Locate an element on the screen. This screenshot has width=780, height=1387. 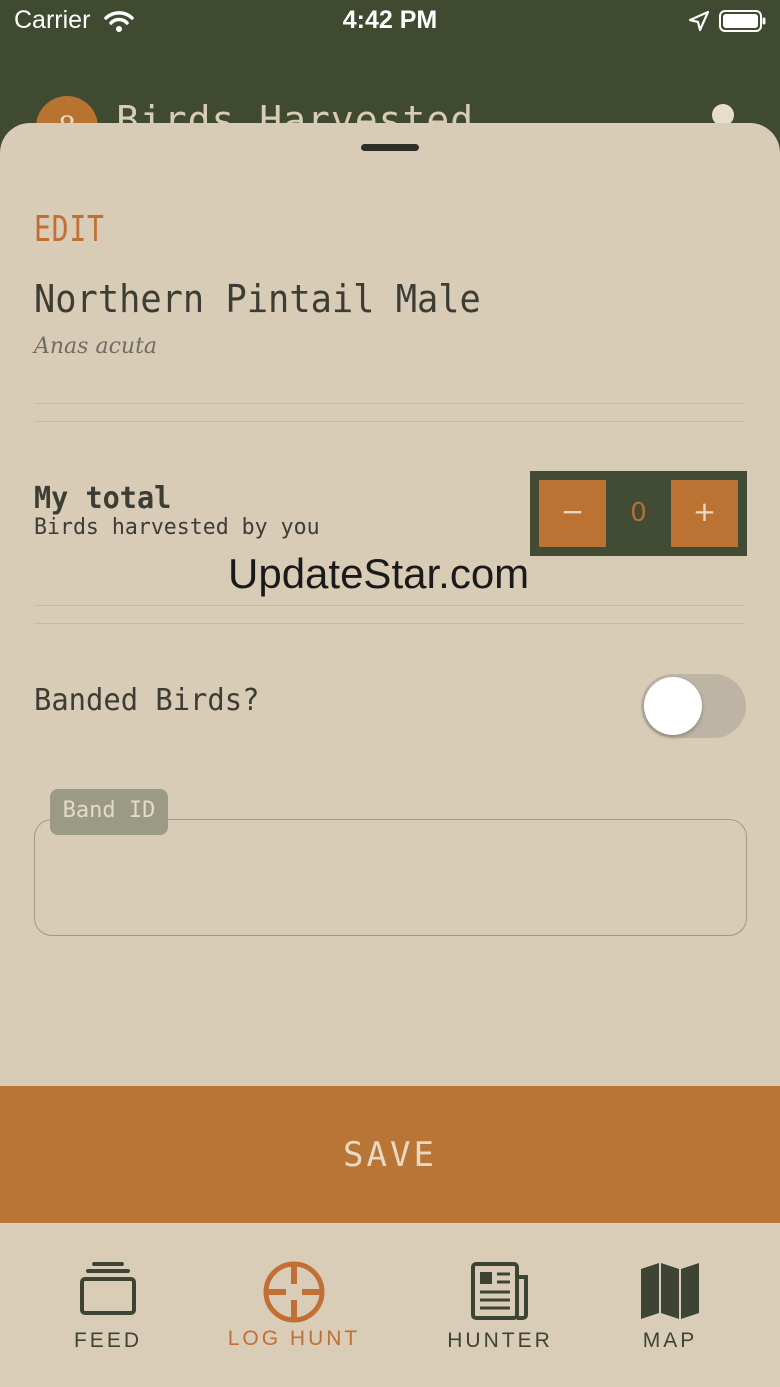
toggle-knob is located at coordinates (673, 706).